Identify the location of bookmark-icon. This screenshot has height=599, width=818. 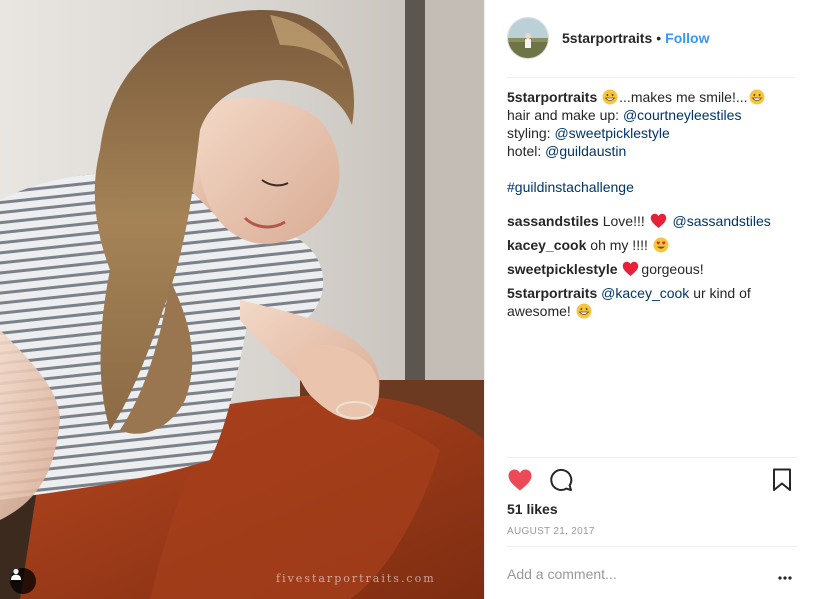
(782, 482).